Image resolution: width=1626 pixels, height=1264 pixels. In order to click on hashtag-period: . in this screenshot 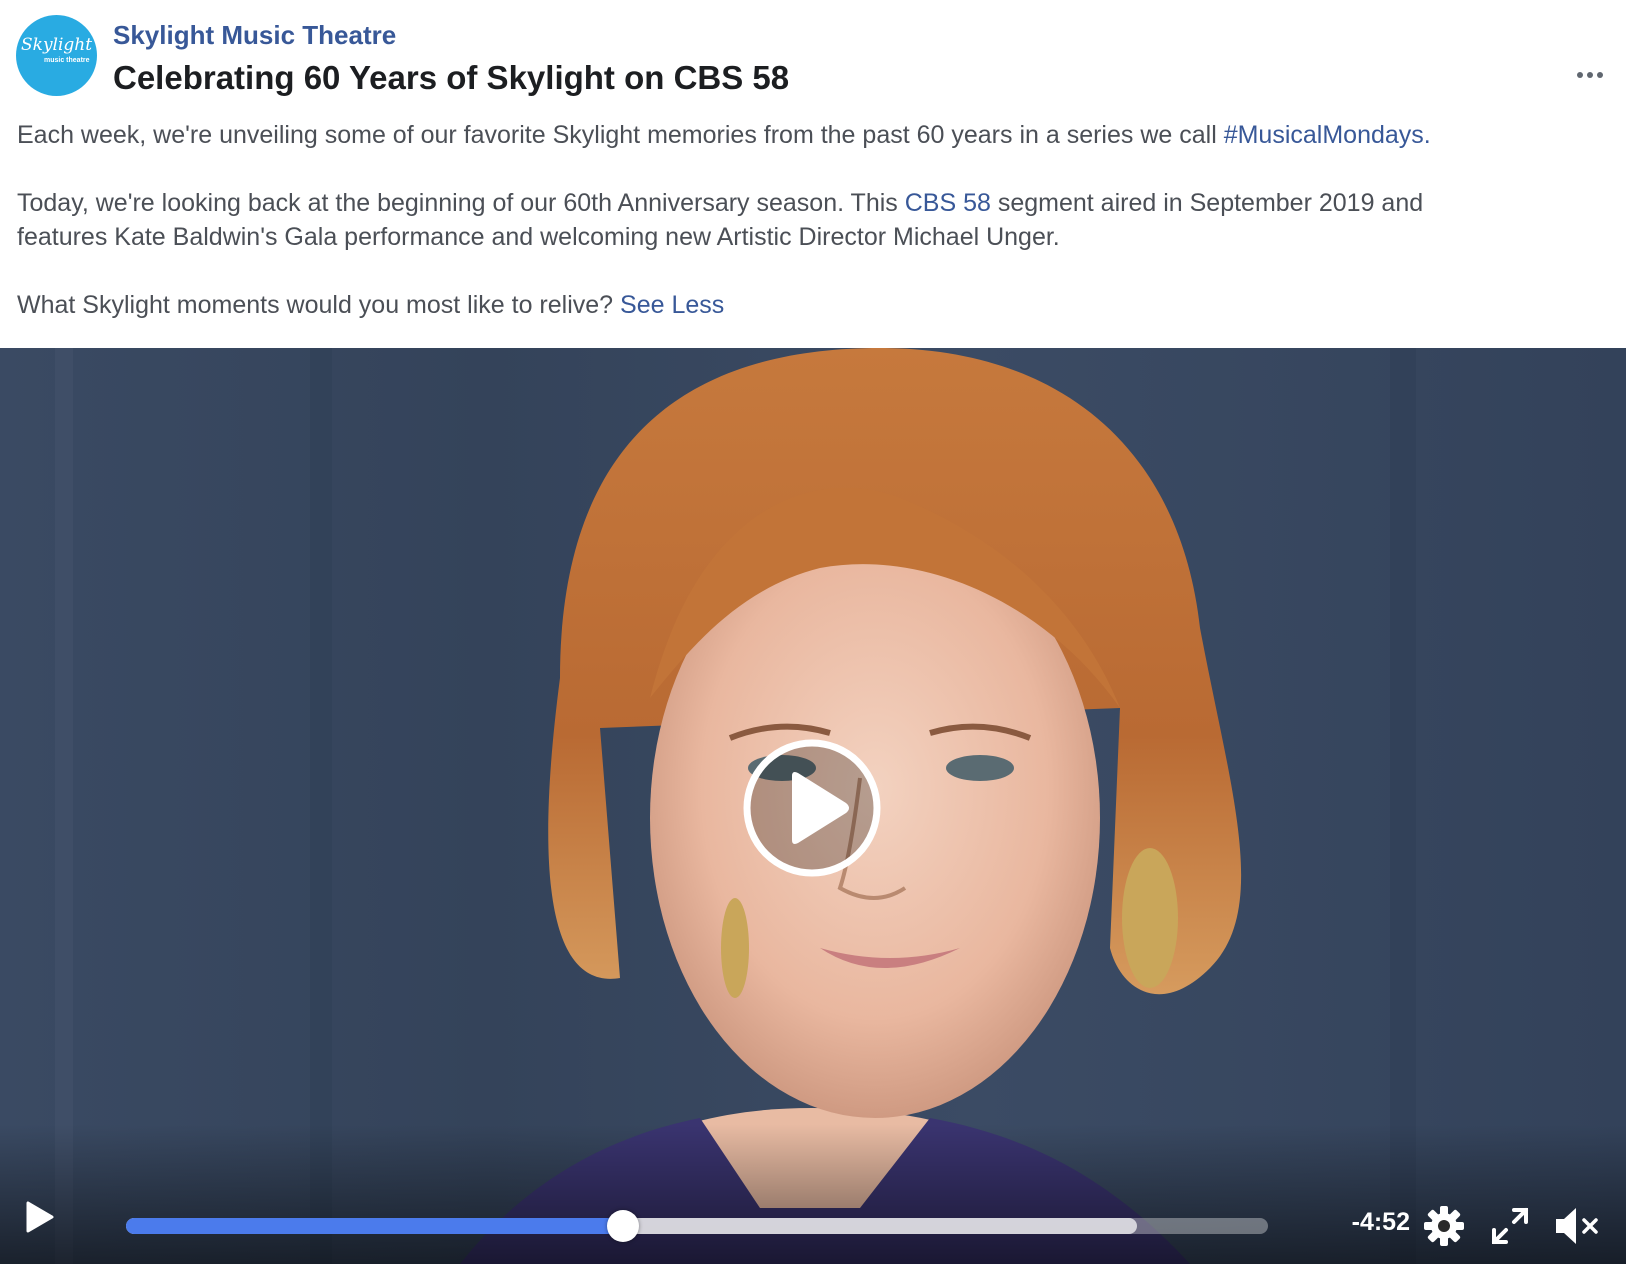, I will do `click(1427, 135)`.